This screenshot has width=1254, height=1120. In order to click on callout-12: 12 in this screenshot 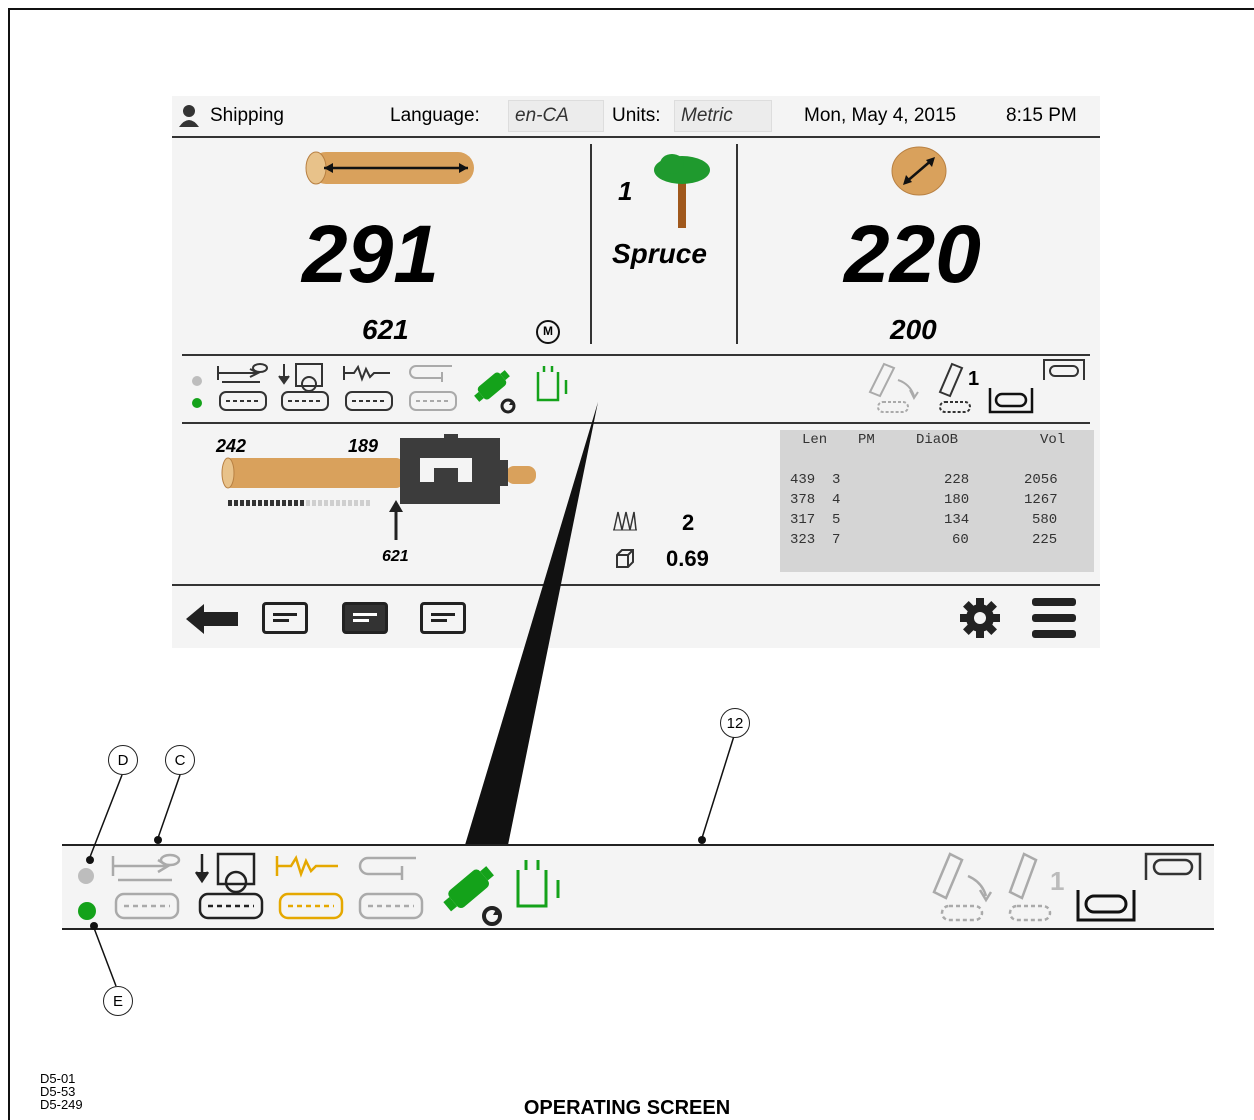, I will do `click(735, 723)`.